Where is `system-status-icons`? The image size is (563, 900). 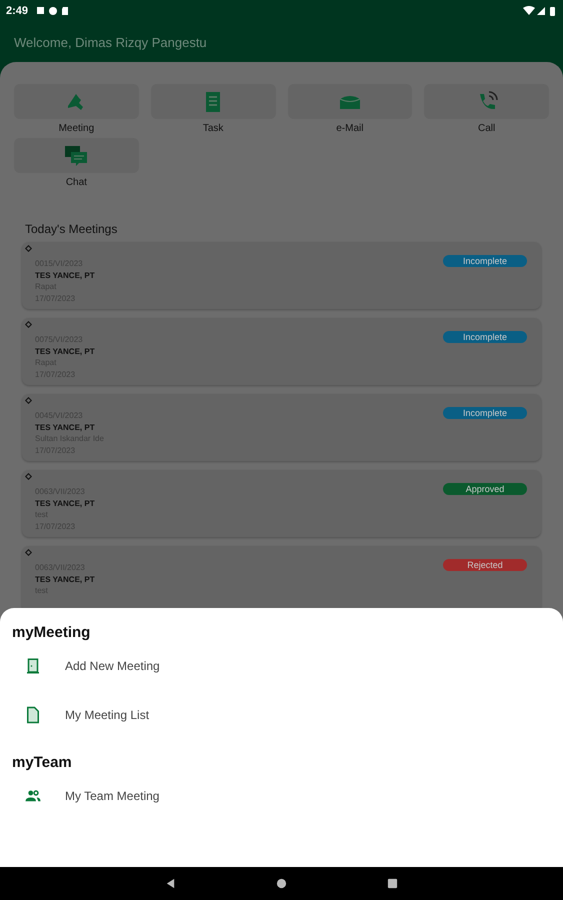
system-status-icons is located at coordinates (540, 11).